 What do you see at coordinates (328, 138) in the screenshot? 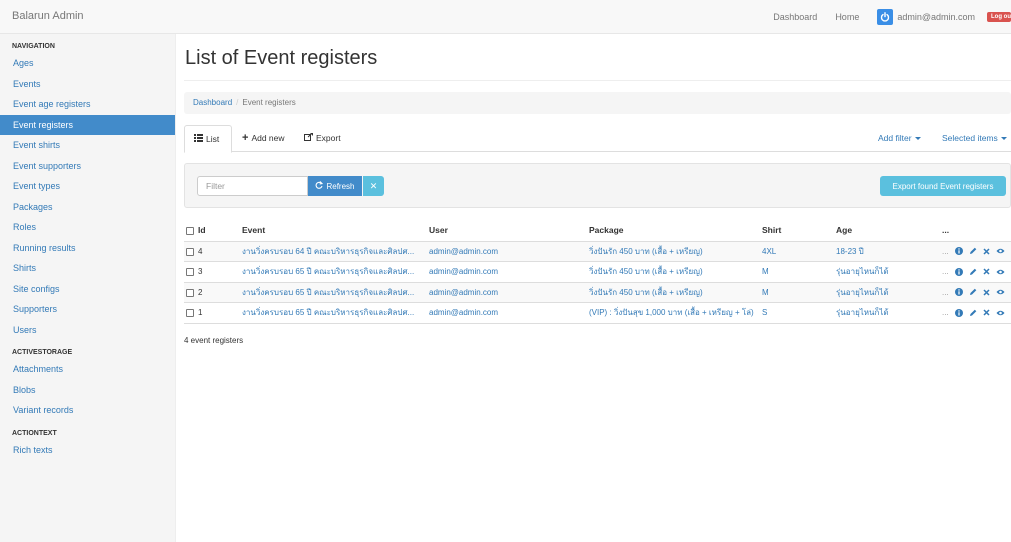
I see `tab-export-label: Export` at bounding box center [328, 138].